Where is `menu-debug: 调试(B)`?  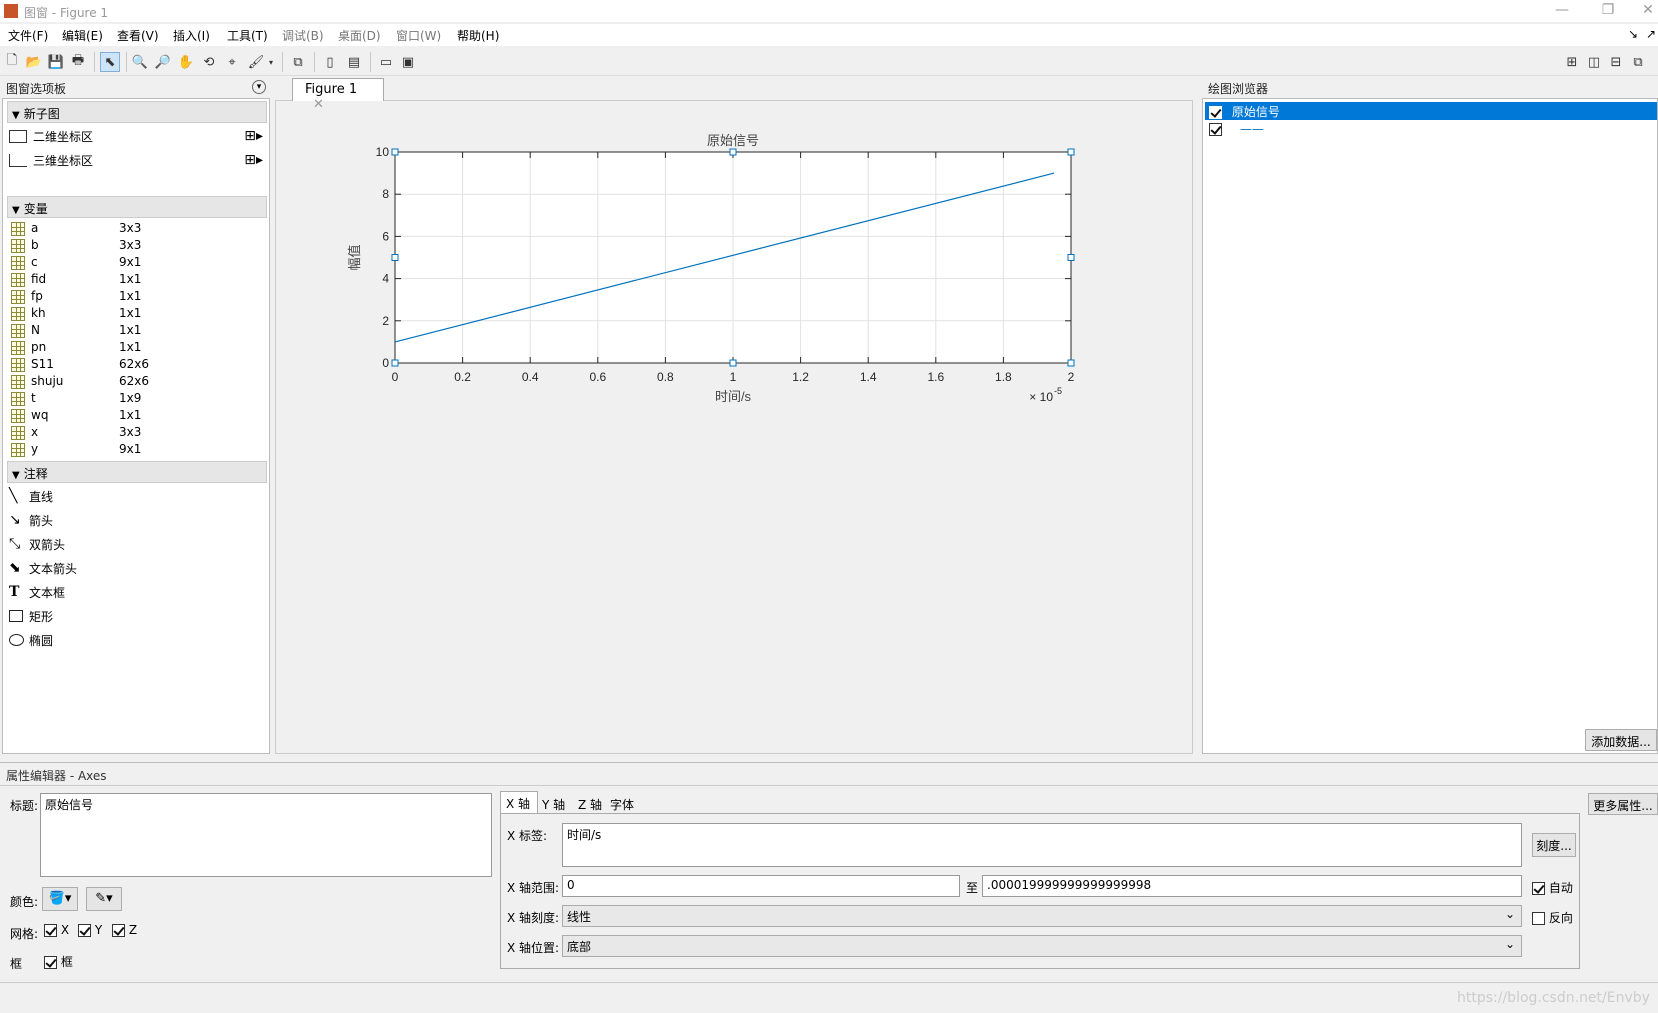
menu-debug: 调试(B) is located at coordinates (303, 35).